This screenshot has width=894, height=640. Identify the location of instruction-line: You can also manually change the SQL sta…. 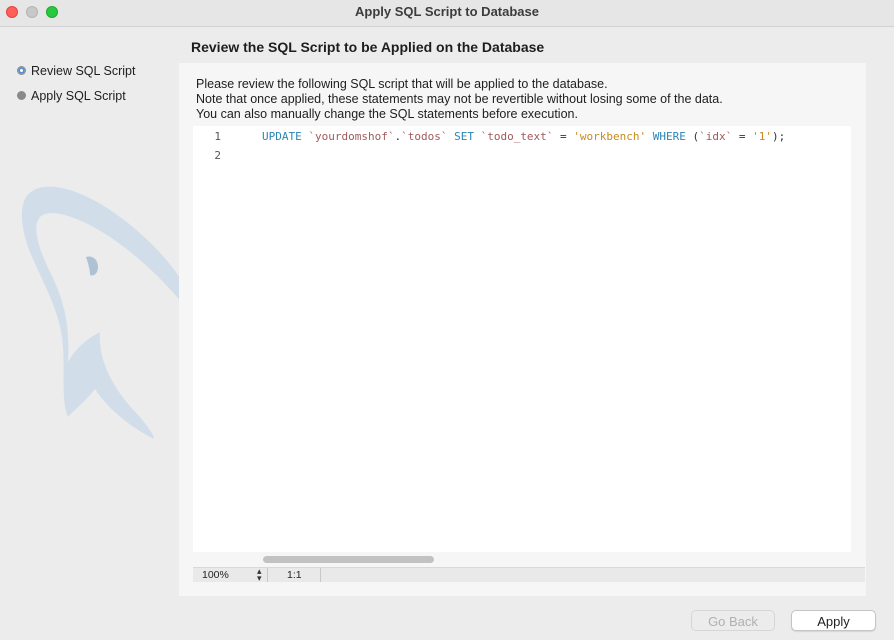
(387, 114).